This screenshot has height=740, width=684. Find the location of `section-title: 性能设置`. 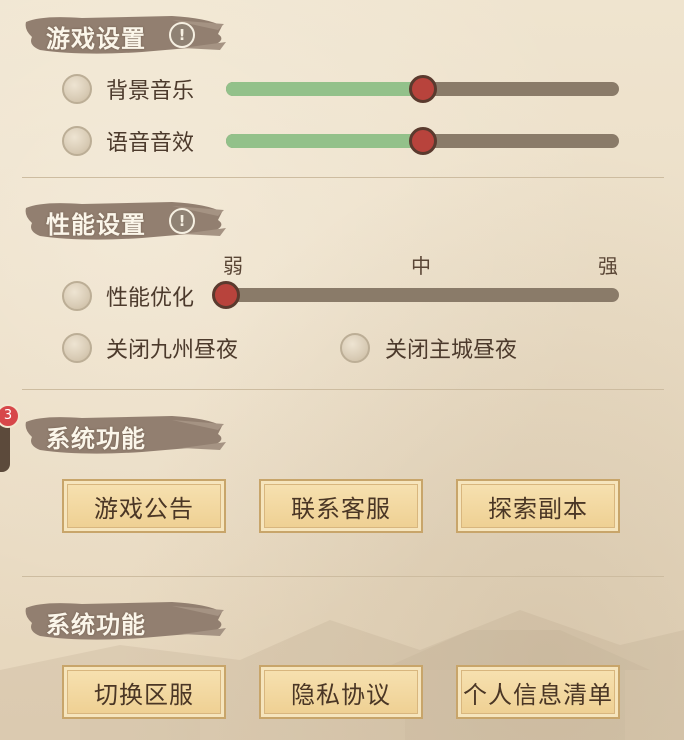

section-title: 性能设置 is located at coordinates (96, 225).